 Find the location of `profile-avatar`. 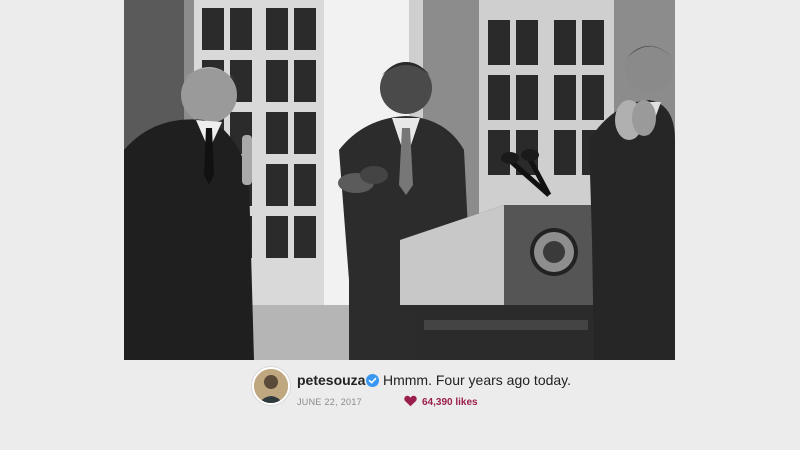

profile-avatar is located at coordinates (271, 386).